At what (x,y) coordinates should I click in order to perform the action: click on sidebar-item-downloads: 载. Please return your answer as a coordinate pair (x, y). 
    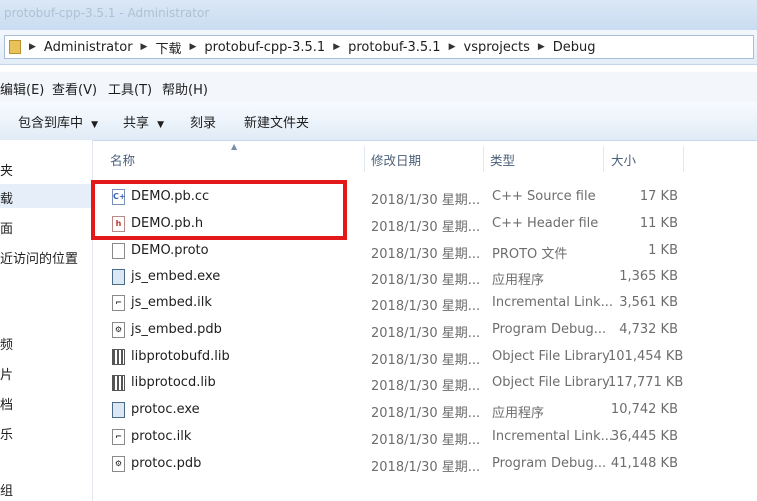
    Looking at the image, I should click on (6, 197).